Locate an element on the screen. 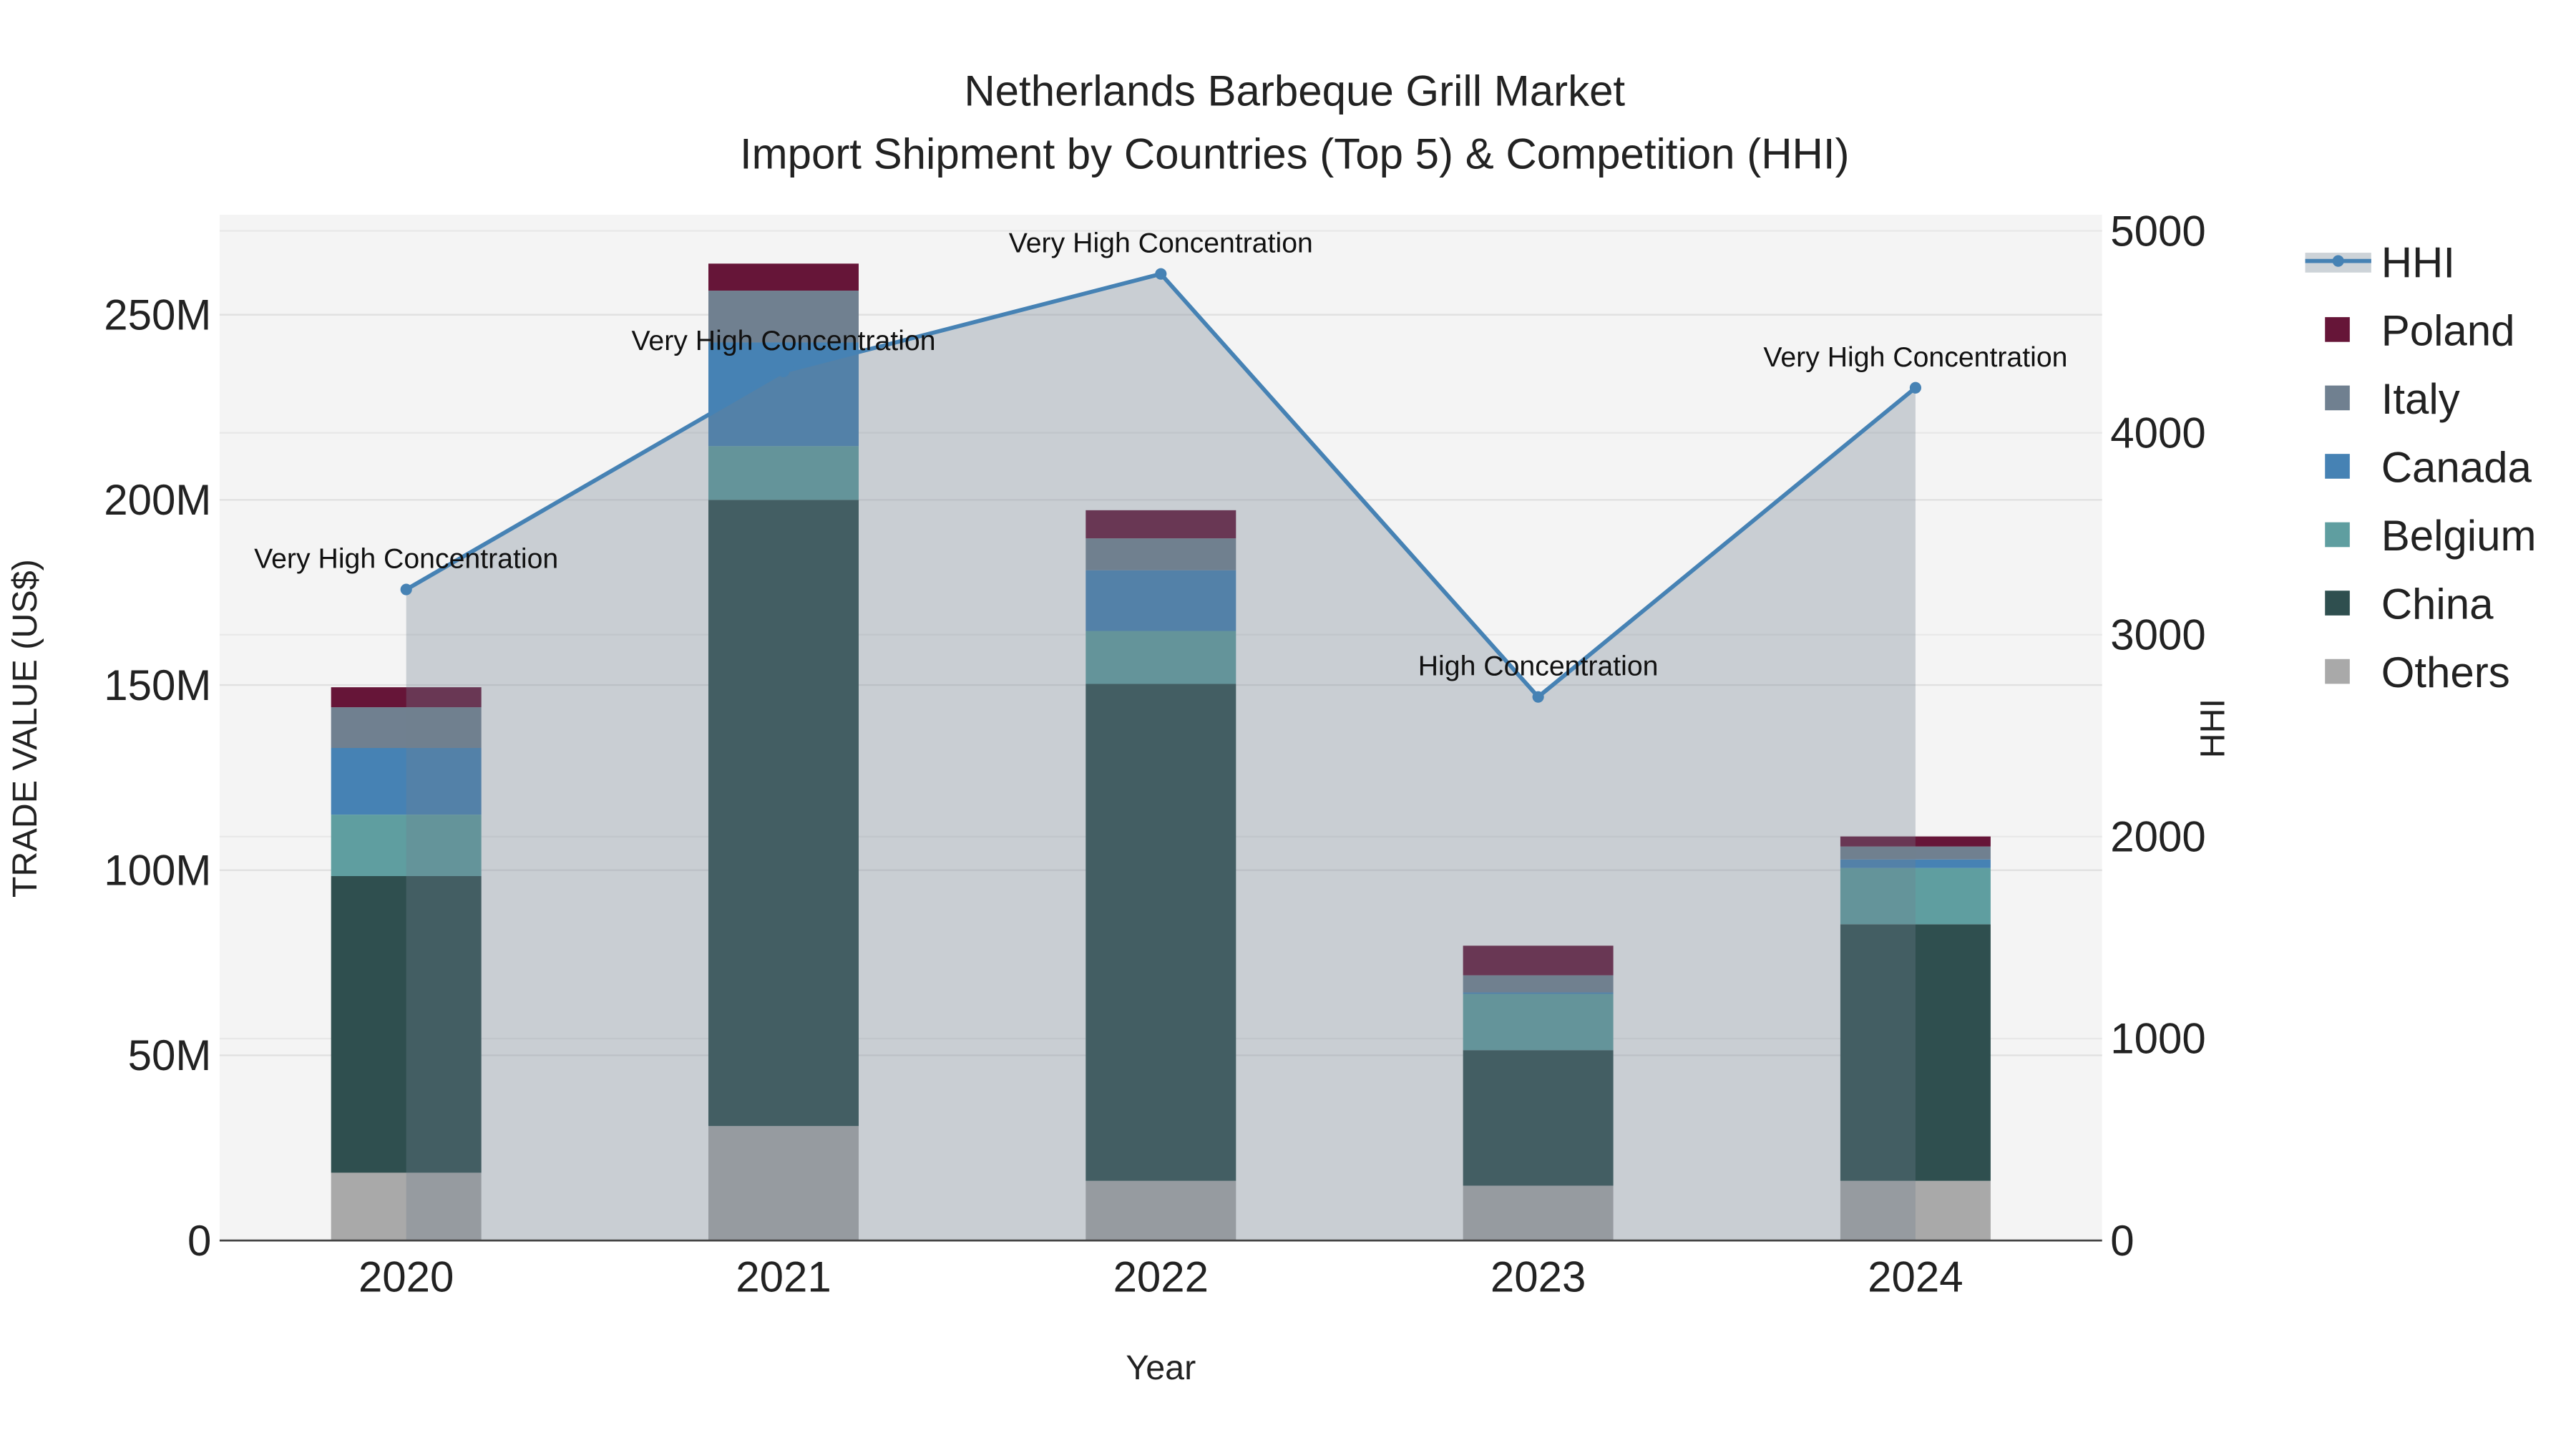  y2-tick-label: 3000 is located at coordinates (2157, 635).